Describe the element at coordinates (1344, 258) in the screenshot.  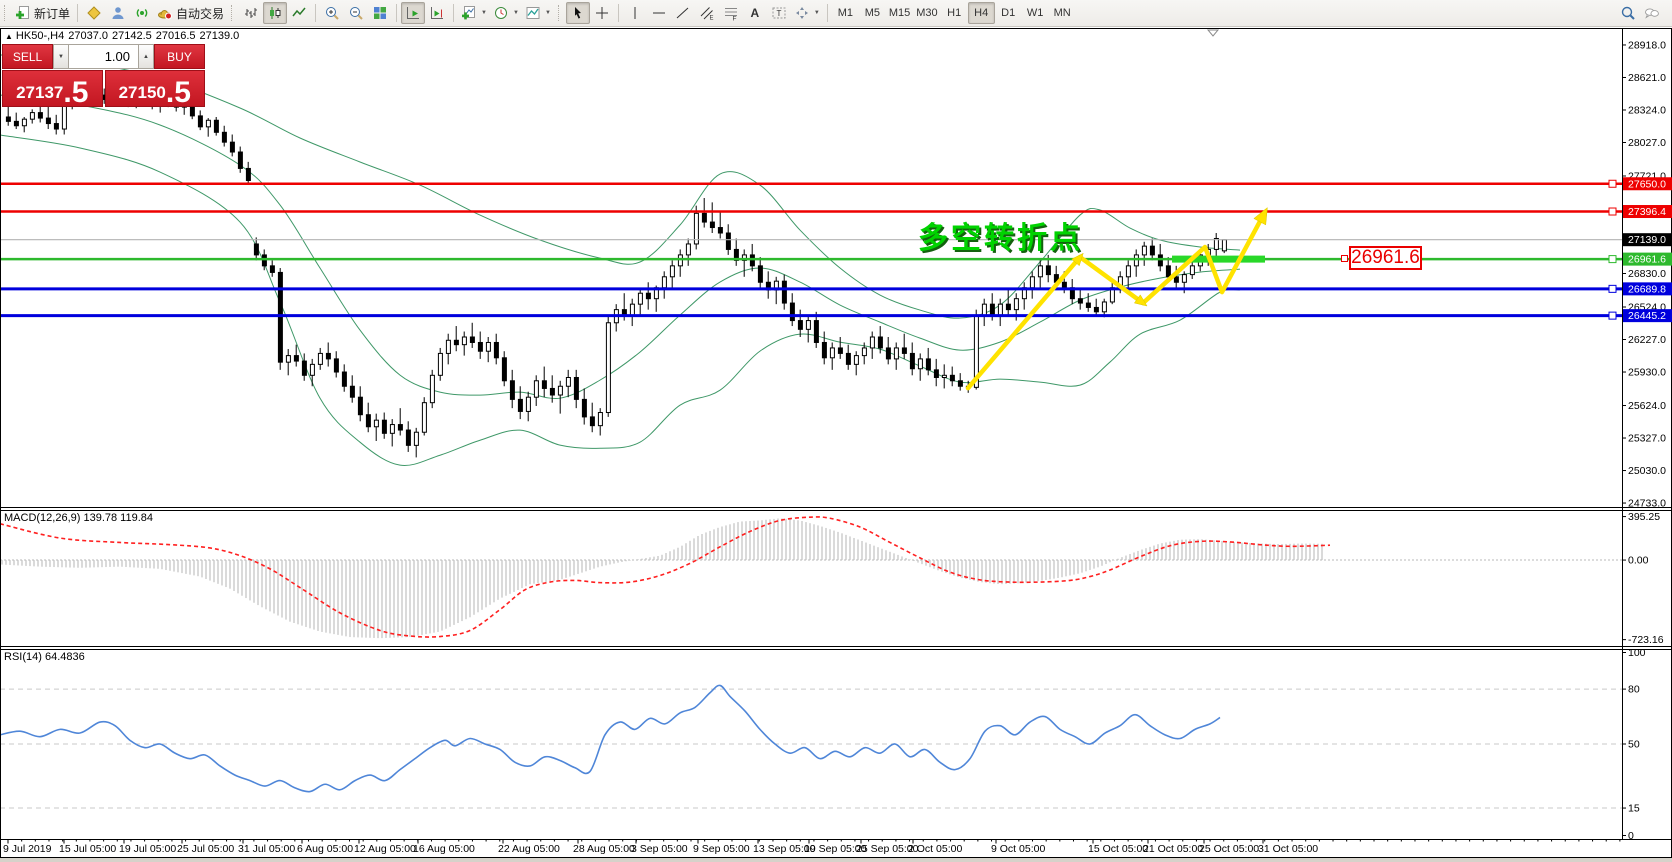
I see `price-callout-handle` at that location.